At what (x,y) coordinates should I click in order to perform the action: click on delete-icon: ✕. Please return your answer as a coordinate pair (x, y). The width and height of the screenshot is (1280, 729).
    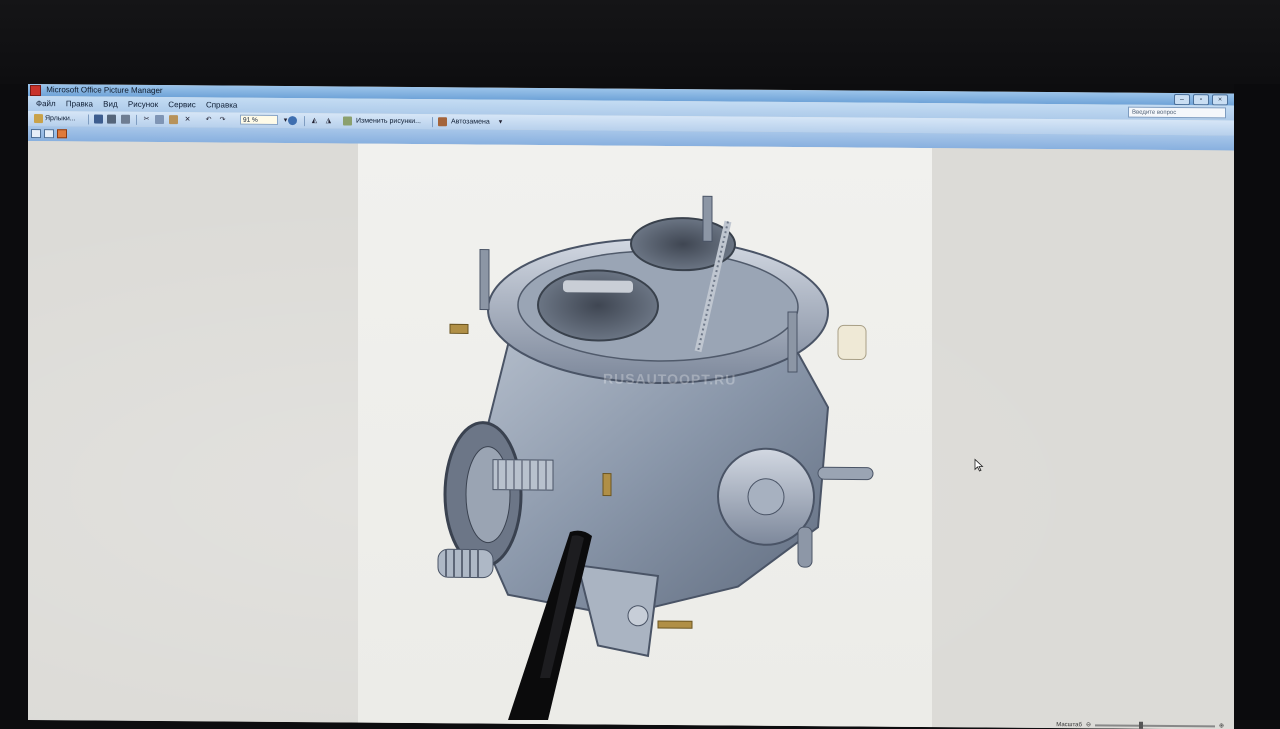
    Looking at the image, I should click on (187, 119).